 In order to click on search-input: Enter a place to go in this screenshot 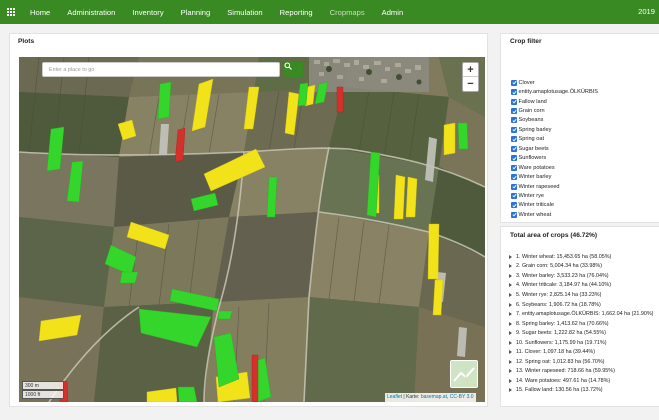, I will do `click(161, 69)`.